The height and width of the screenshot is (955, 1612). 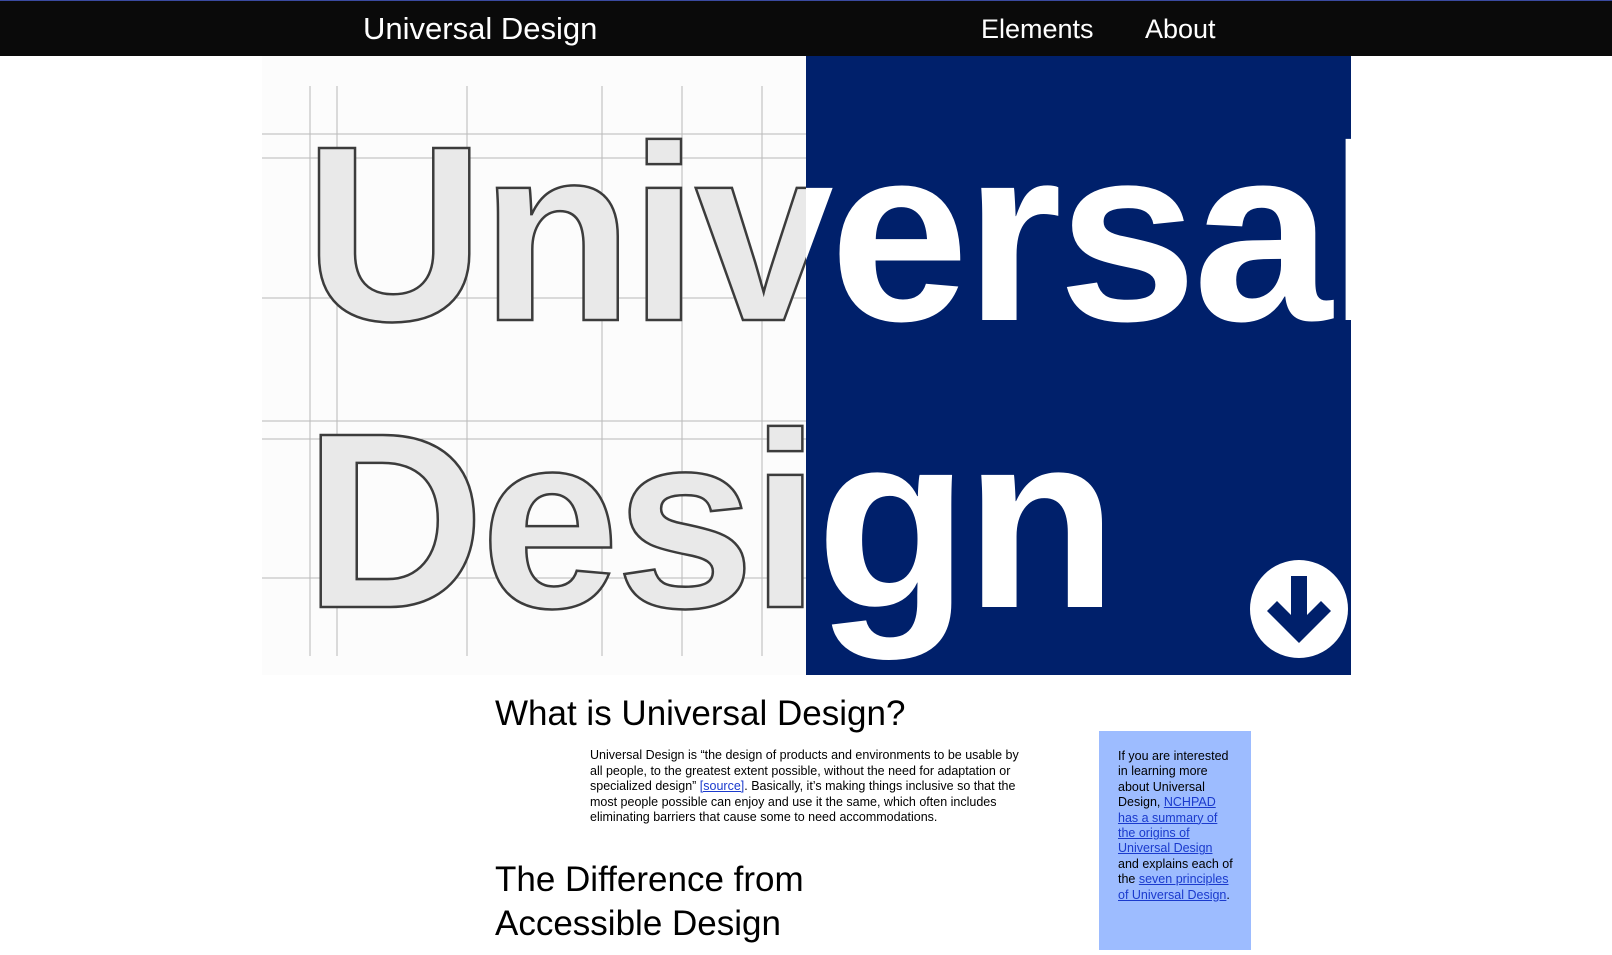 I want to click on scroll-down-button, so click(x=1299, y=609).